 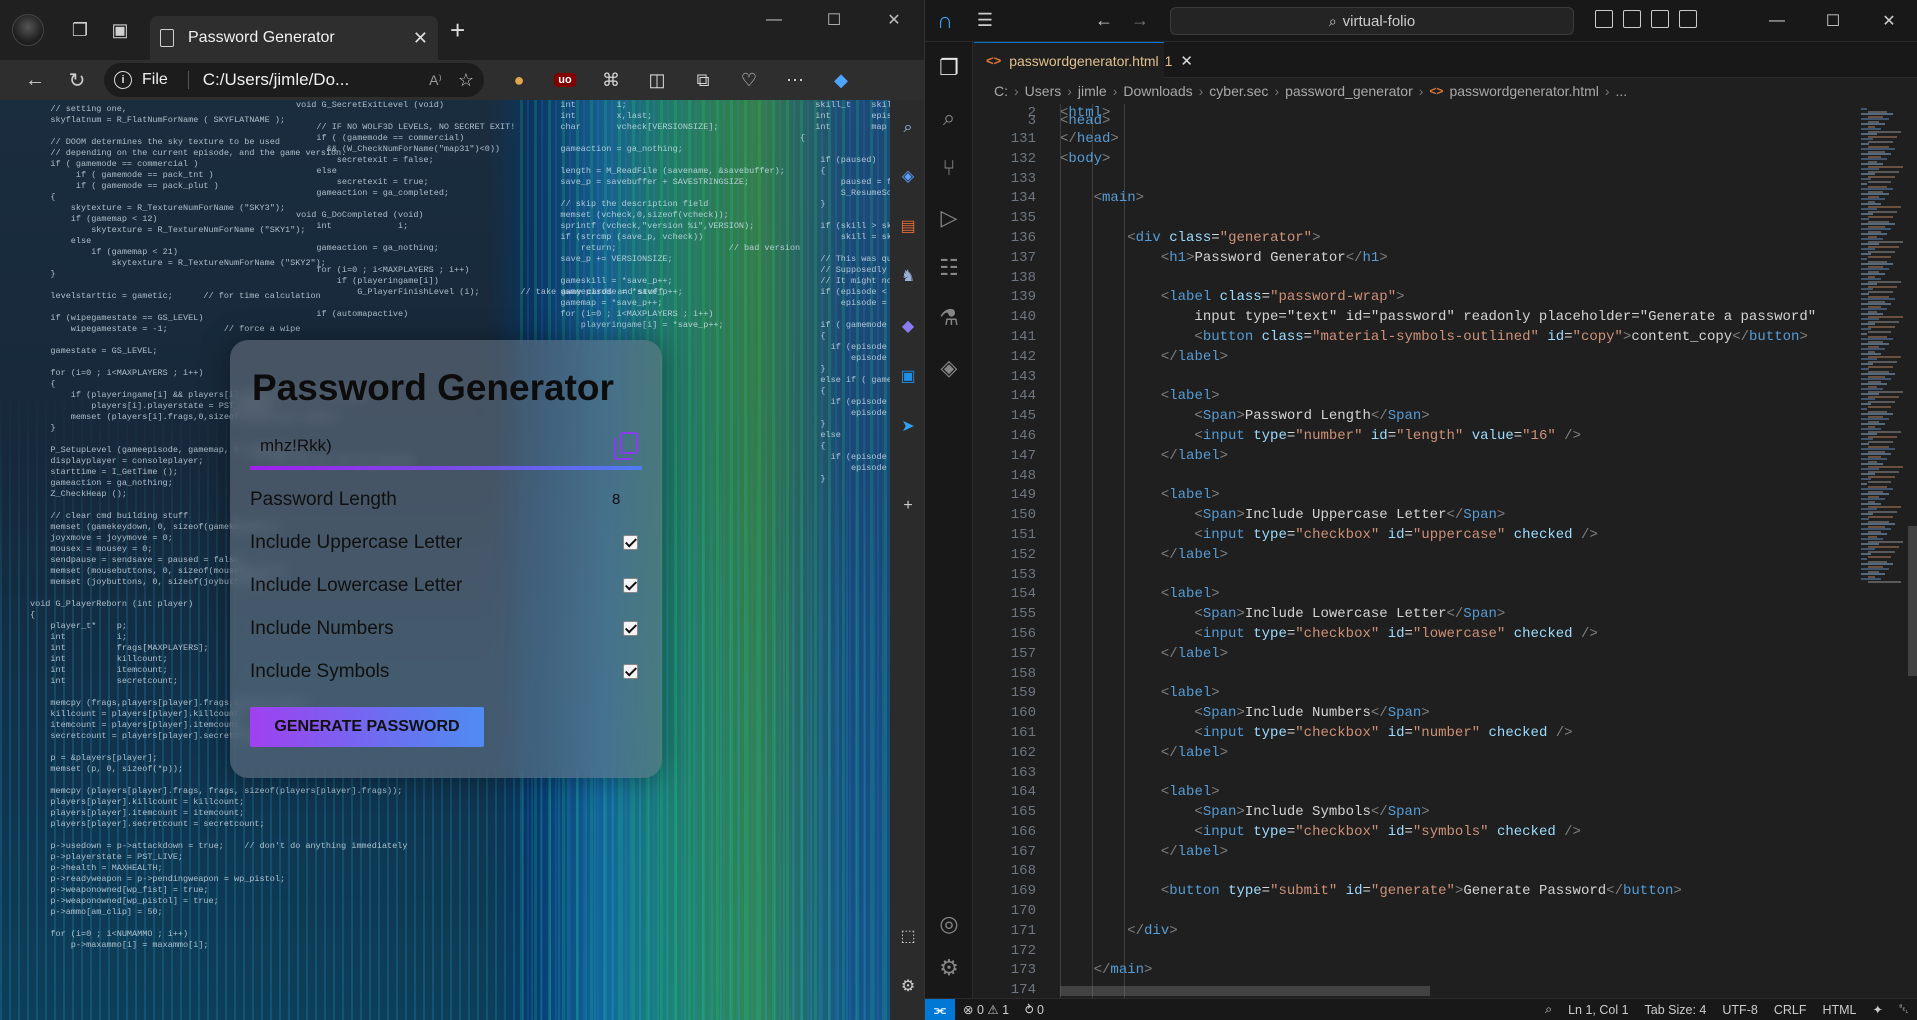 What do you see at coordinates (627, 446) in the screenshot?
I see `copy-icon` at bounding box center [627, 446].